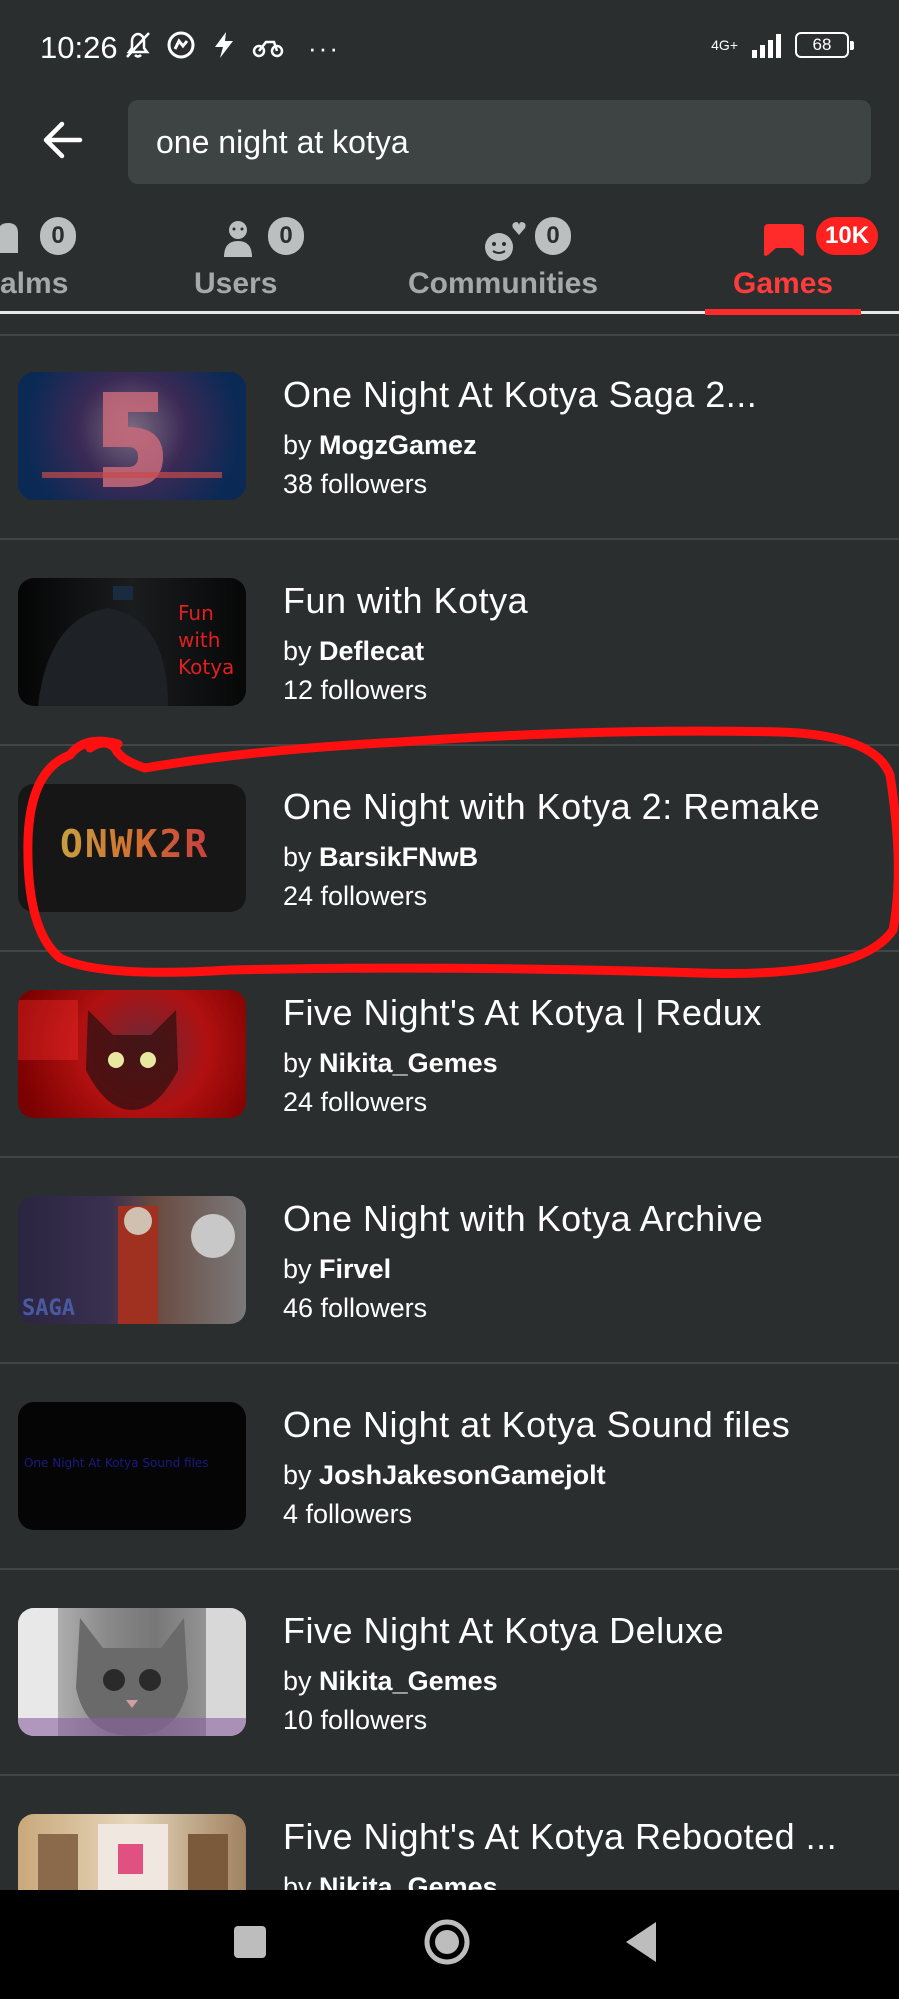 This screenshot has height=1999, width=899. What do you see at coordinates (355, 484) in the screenshot?
I see `game-followers: 38 followers` at bounding box center [355, 484].